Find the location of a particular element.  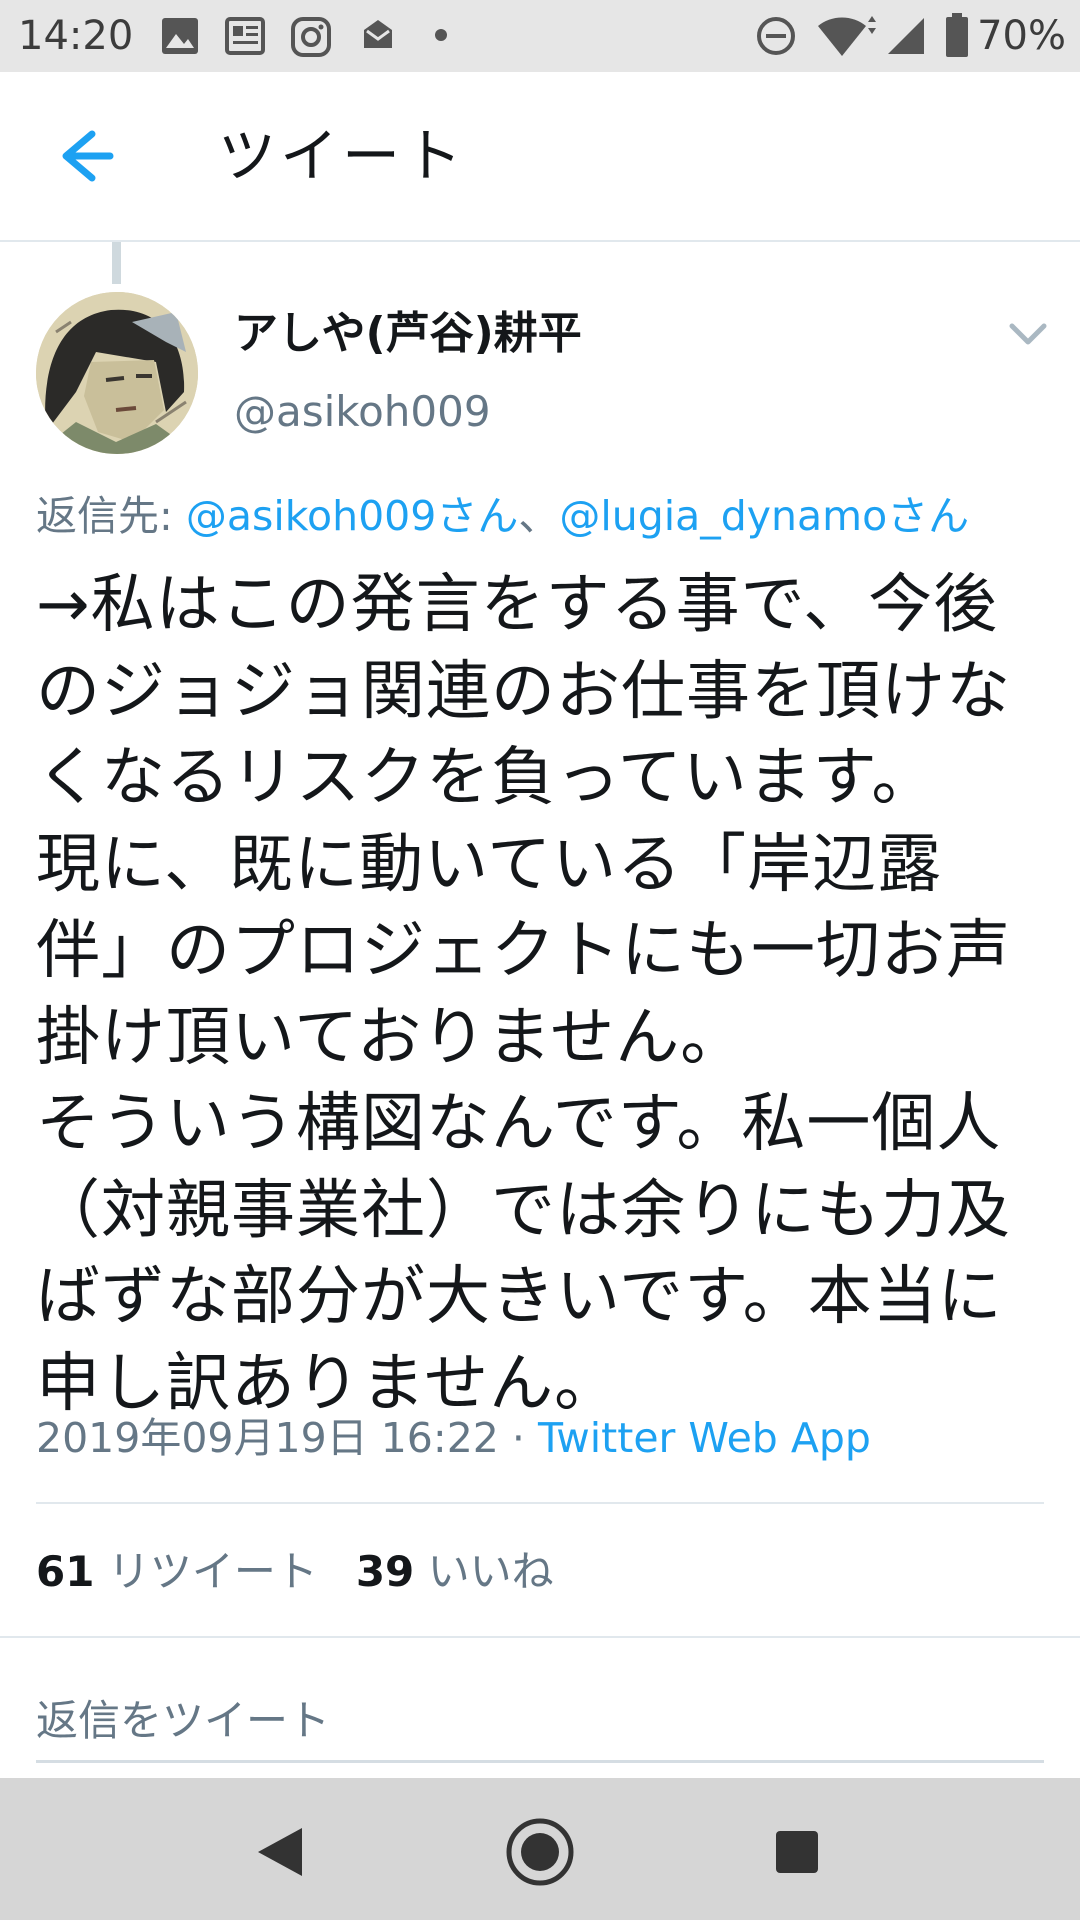

thread-connector-line is located at coordinates (116, 263).